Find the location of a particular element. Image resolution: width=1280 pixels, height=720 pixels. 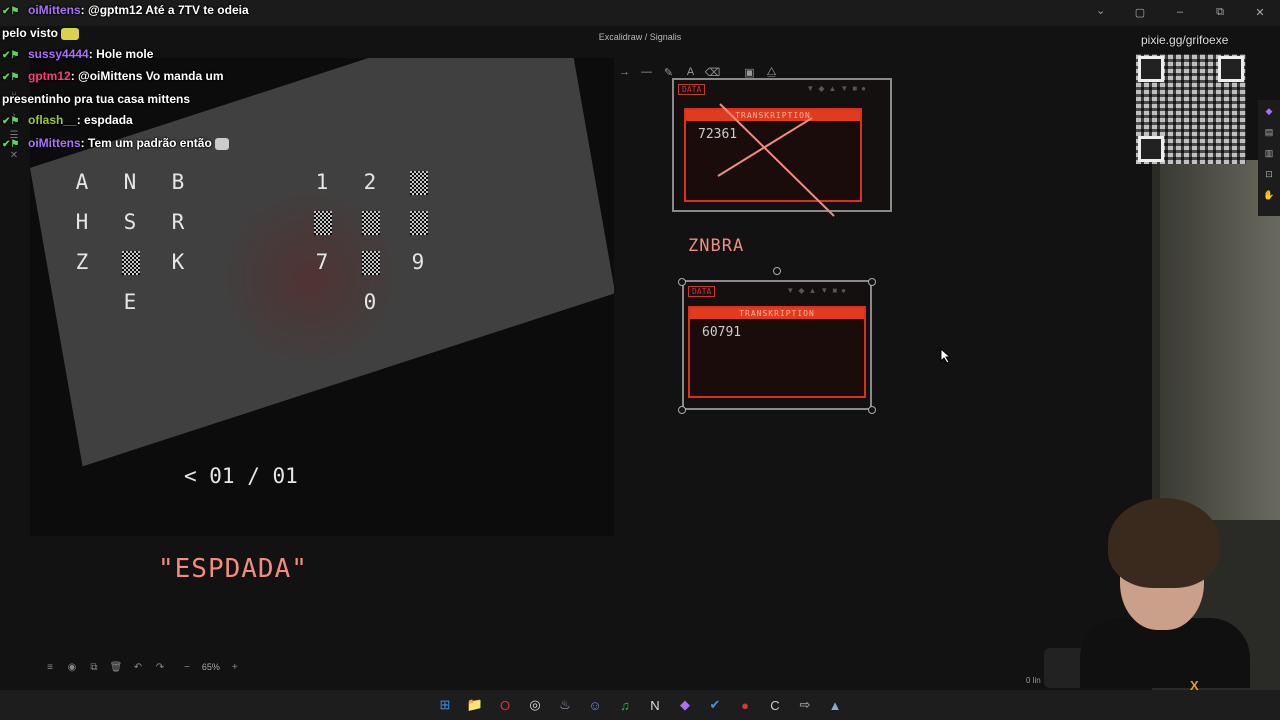

undo-icon: ↶ is located at coordinates (138, 667).